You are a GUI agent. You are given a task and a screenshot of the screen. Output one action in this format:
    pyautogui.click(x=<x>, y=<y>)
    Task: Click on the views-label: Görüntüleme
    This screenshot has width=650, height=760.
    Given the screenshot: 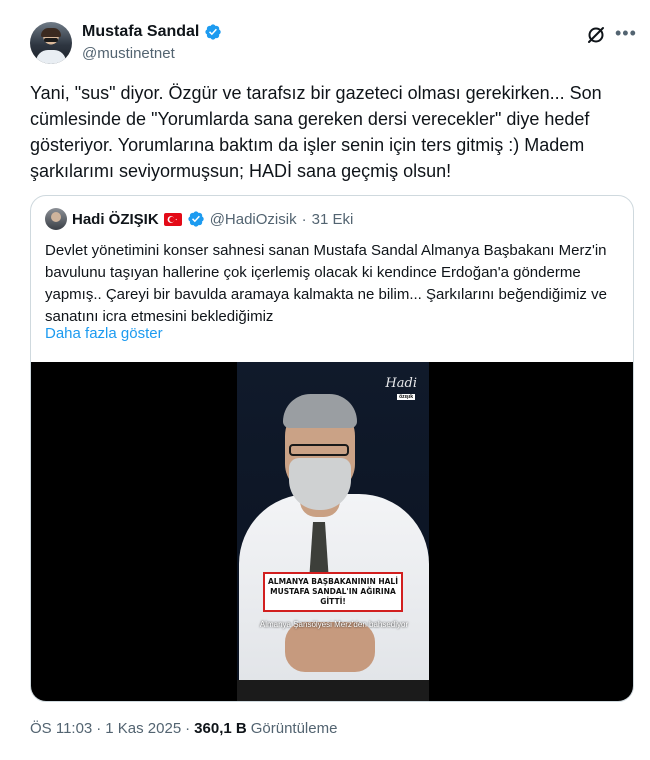 What is the action you would take?
    pyautogui.click(x=294, y=728)
    